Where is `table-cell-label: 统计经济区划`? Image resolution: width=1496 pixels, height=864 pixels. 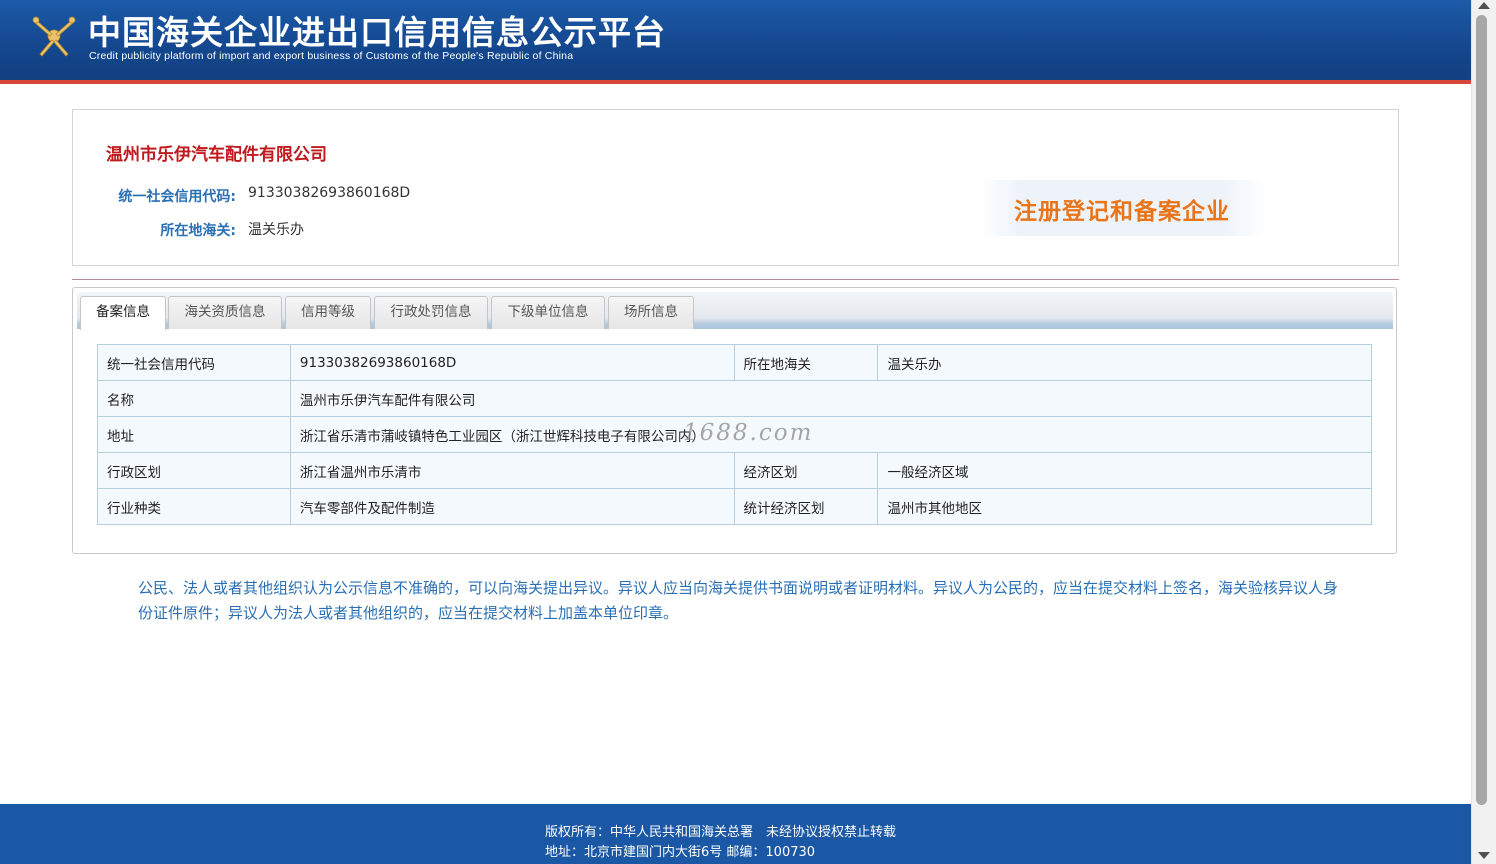 table-cell-label: 统计经济区划 is located at coordinates (806, 506).